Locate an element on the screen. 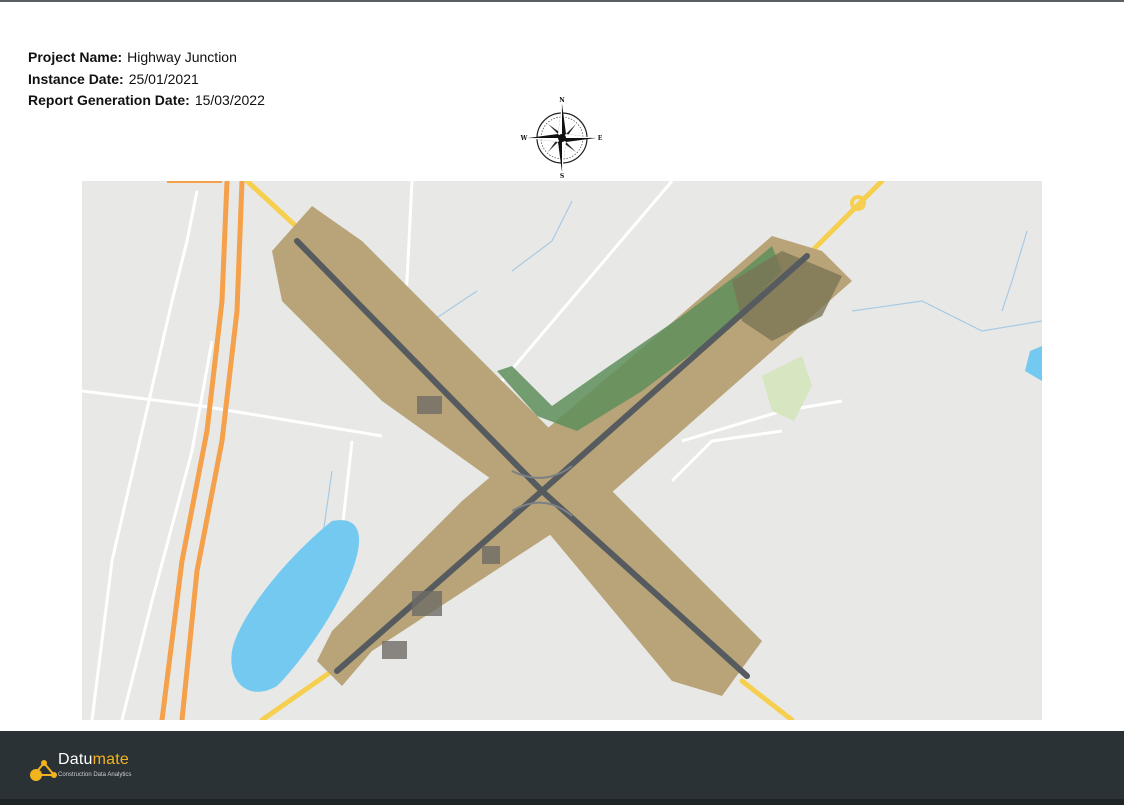  report-generation-date-row: Report Generation Date: 15/03/2022 is located at coordinates (146, 101).